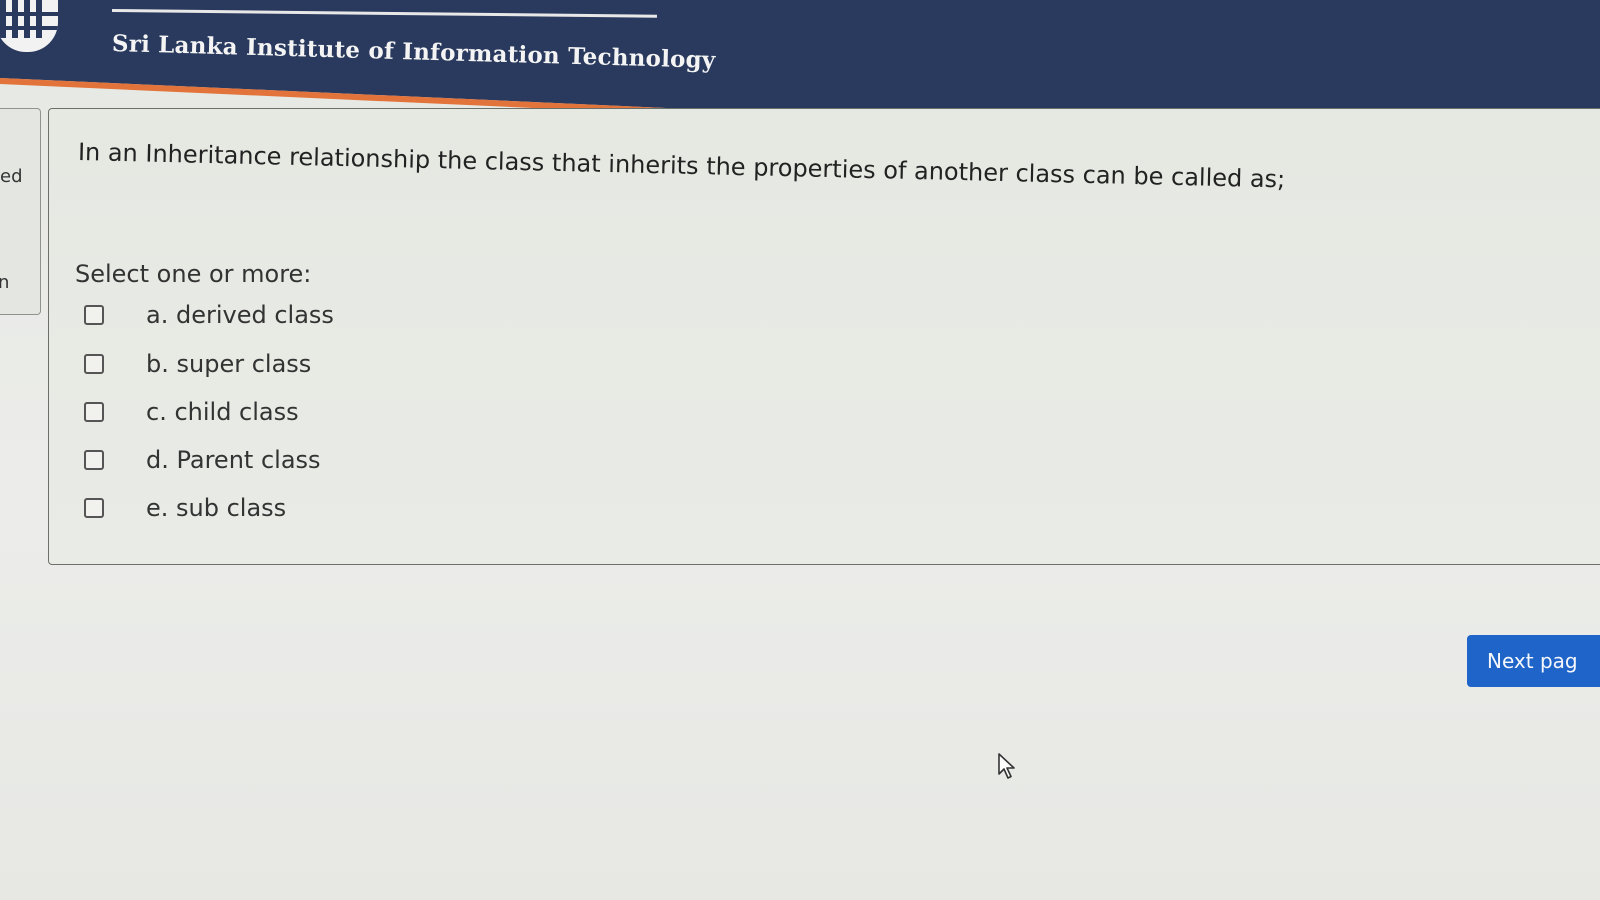  What do you see at coordinates (1006, 766) in the screenshot?
I see `mouse-pointer-icon` at bounding box center [1006, 766].